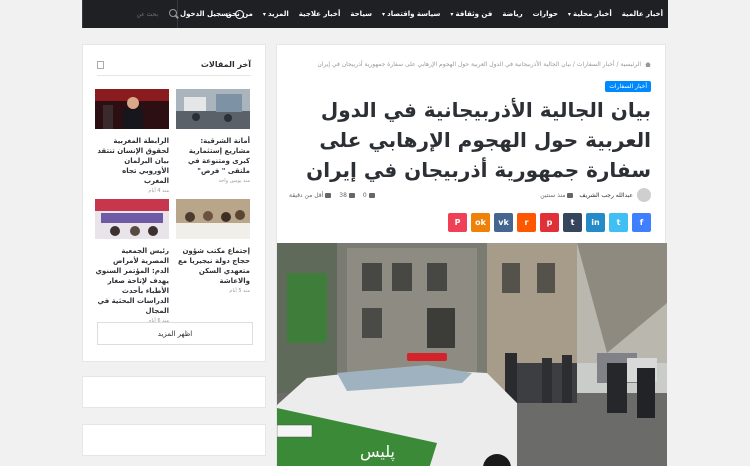 The width and height of the screenshot is (750, 466). Describe the element at coordinates (347, 195) in the screenshot. I see `views-count: 38` at that location.